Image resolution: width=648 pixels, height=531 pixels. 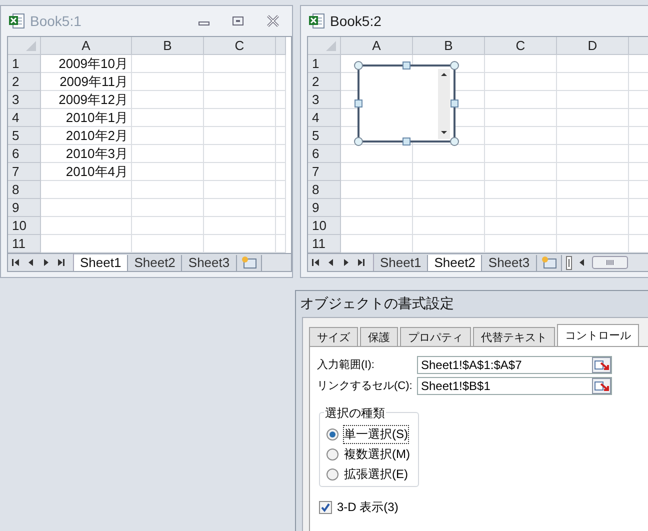 What do you see at coordinates (355, 413) in the screenshot?
I see `group-label: 選択の種類` at bounding box center [355, 413].